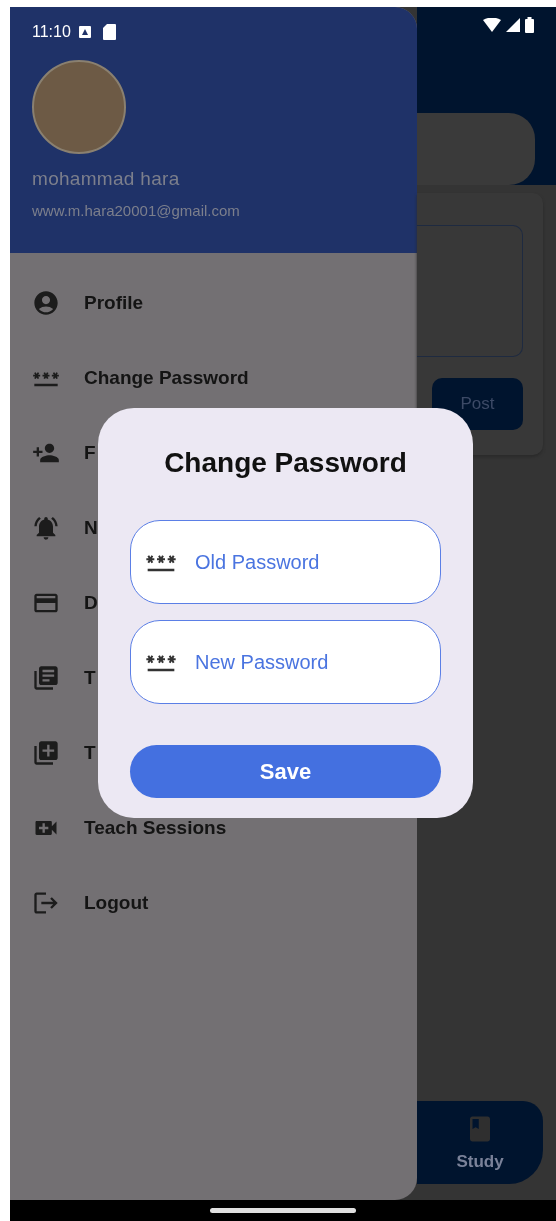  I want to click on menu-item-label: Change Password, so click(166, 377).